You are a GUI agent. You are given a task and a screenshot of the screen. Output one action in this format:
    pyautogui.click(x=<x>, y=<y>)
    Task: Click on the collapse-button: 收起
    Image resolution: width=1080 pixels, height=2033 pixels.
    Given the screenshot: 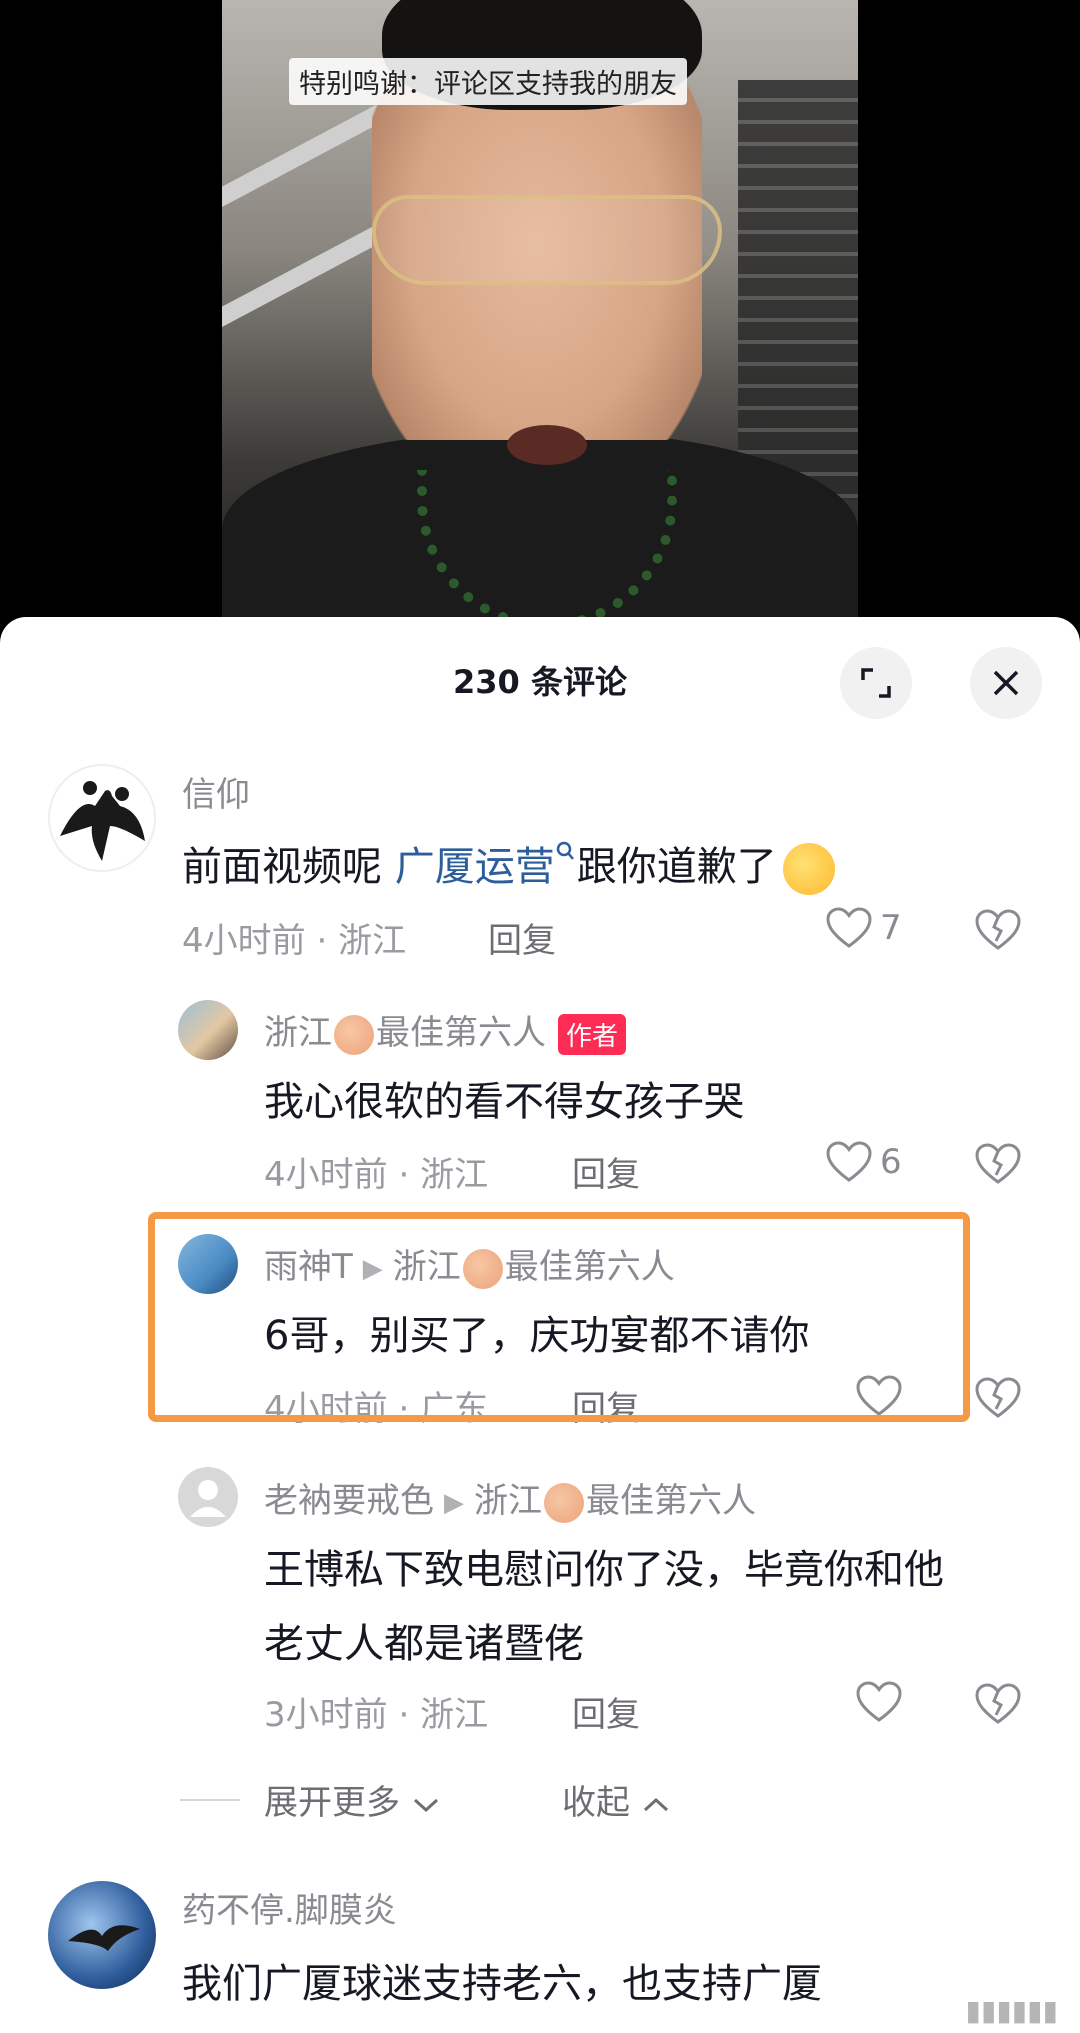 What is the action you would take?
    pyautogui.click(x=616, y=1799)
    